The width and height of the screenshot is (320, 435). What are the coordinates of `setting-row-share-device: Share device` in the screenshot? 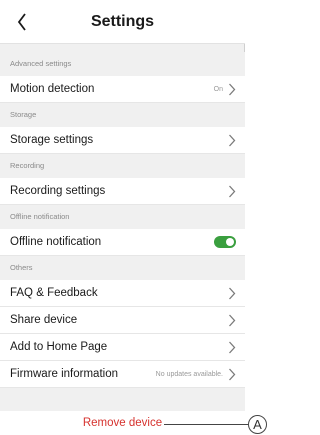 It's located at (122, 320).